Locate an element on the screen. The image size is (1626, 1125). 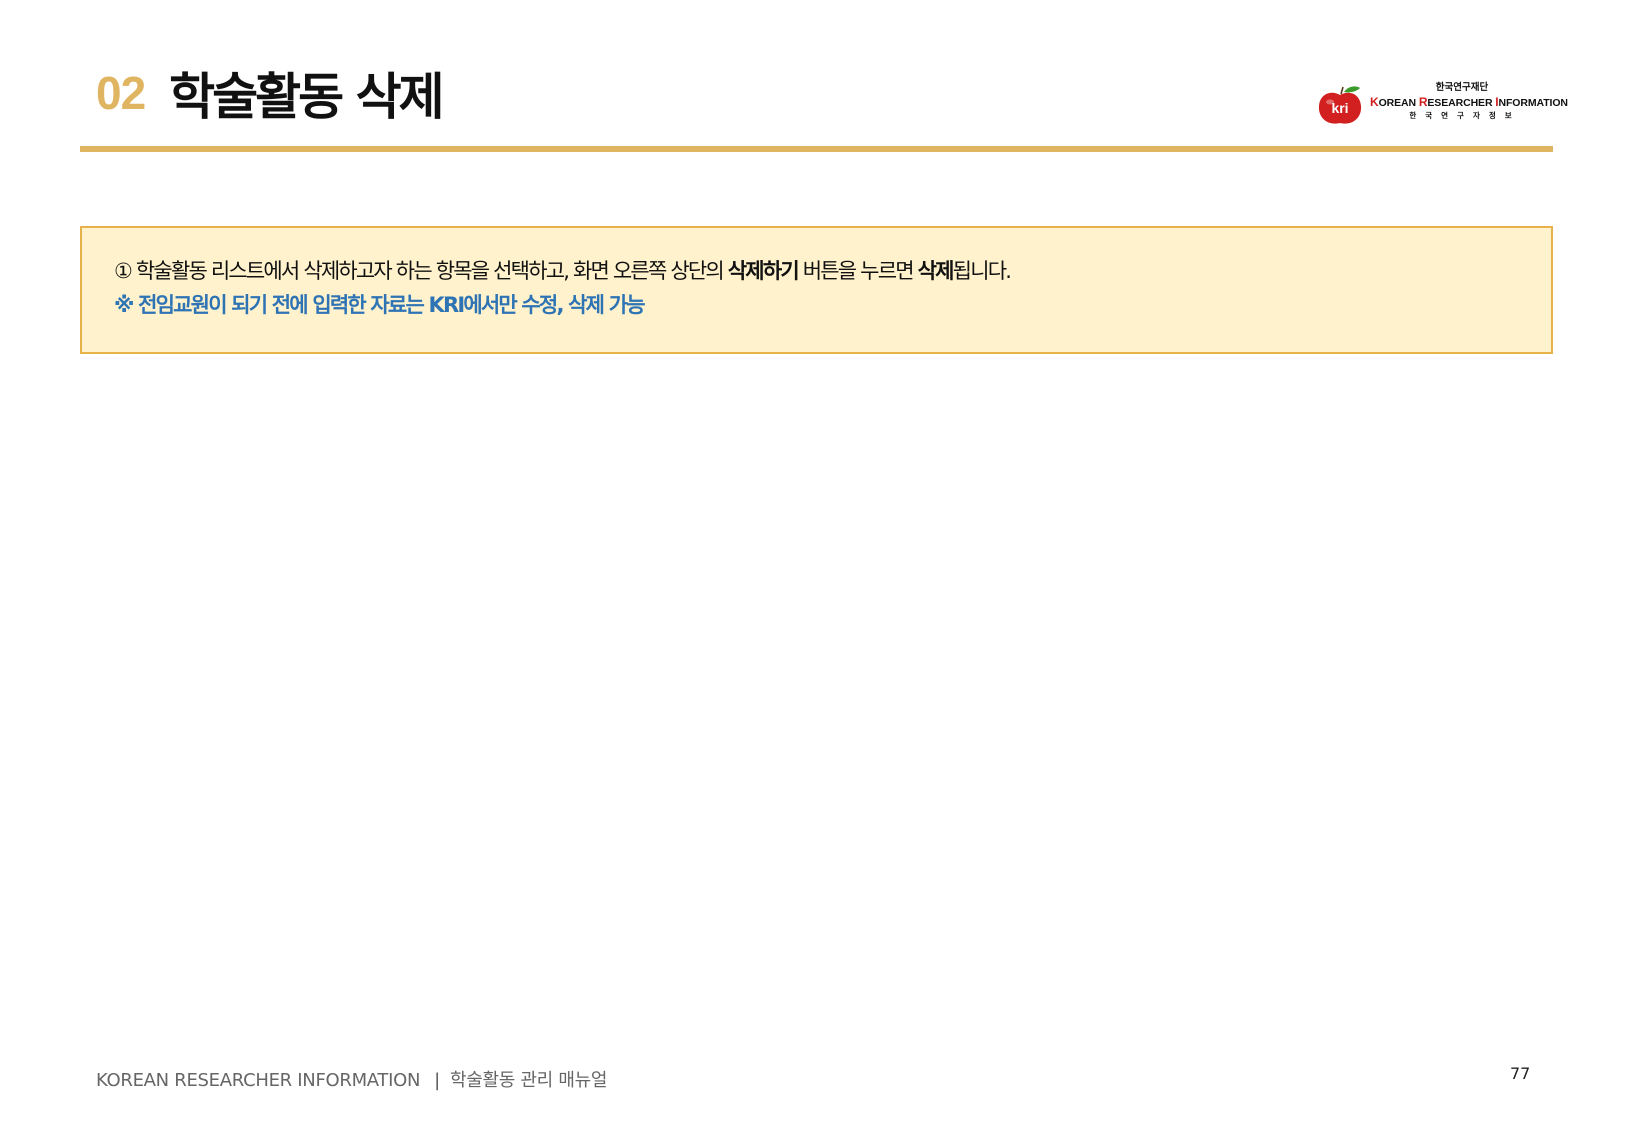
kri-apple-icon: kri is located at coordinates (1340, 105).